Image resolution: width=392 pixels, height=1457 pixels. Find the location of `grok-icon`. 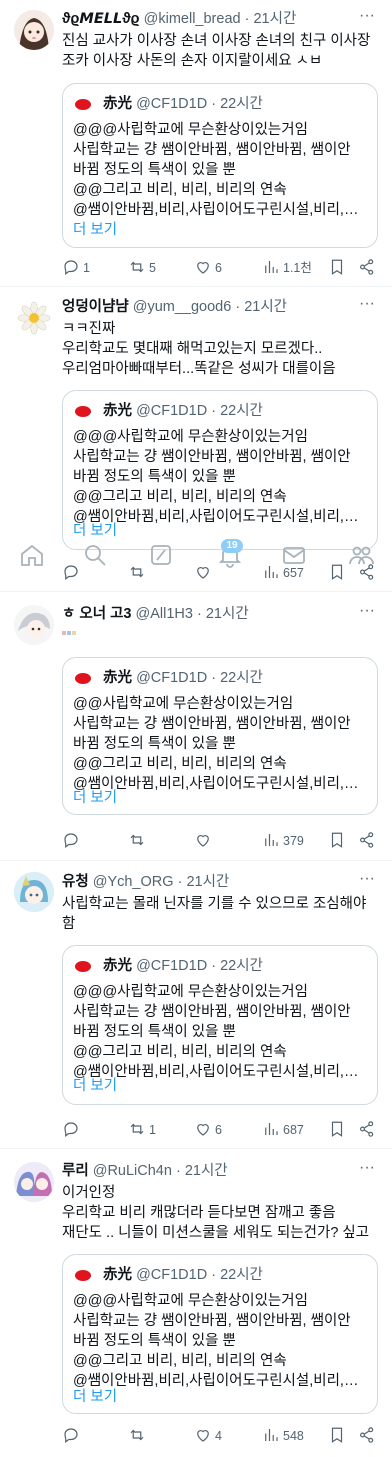

grok-icon is located at coordinates (162, 556).